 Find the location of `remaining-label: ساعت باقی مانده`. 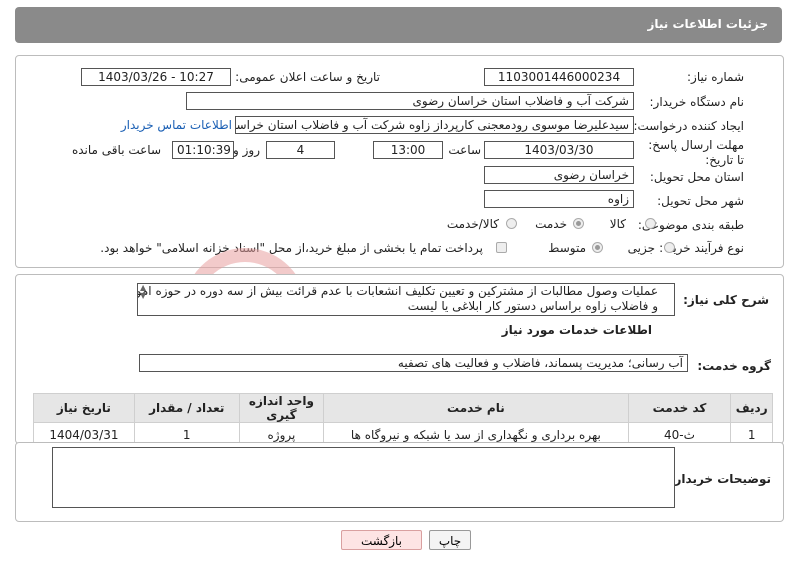

remaining-label: ساعت باقی مانده is located at coordinates (116, 150).